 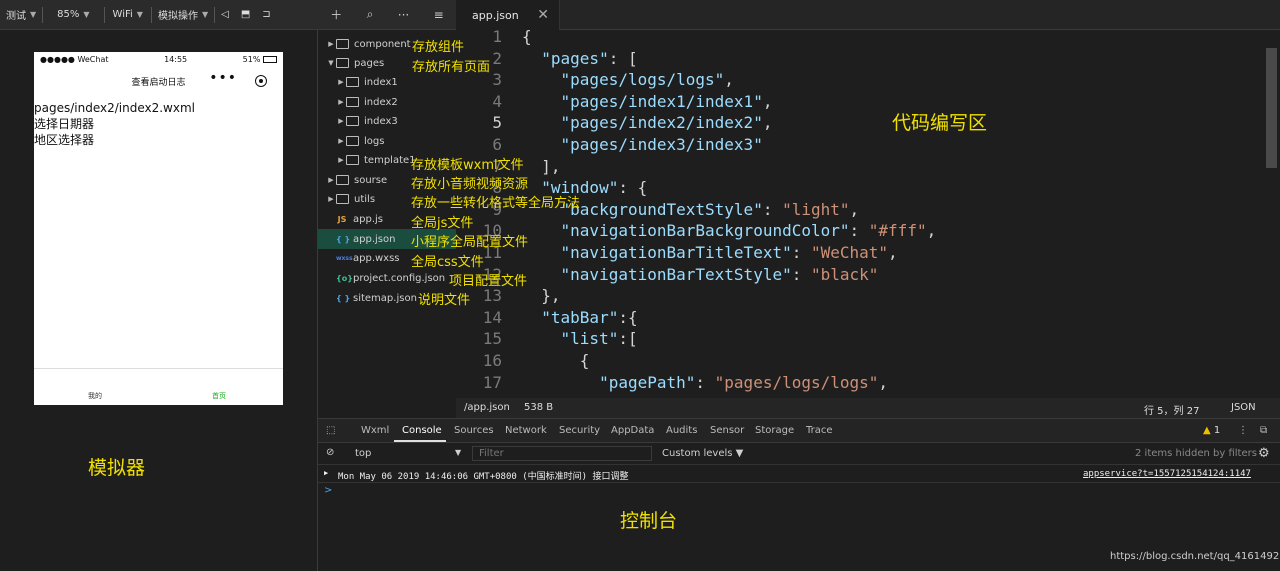 What do you see at coordinates (245, 14) in the screenshot?
I see `rotate-icon: ⬒` at bounding box center [245, 14].